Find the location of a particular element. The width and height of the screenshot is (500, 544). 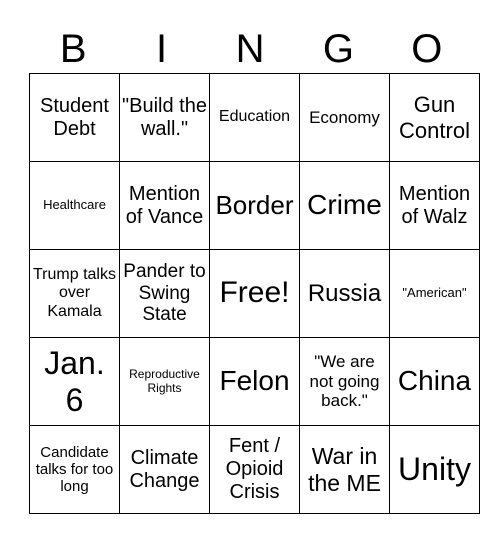

bingo-cell: Mention of Vance is located at coordinates (164, 205).